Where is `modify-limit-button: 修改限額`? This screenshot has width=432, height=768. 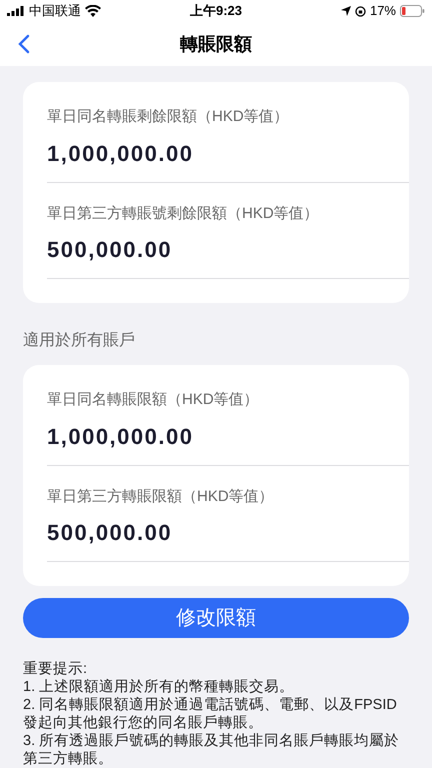 modify-limit-button: 修改限額 is located at coordinates (216, 618).